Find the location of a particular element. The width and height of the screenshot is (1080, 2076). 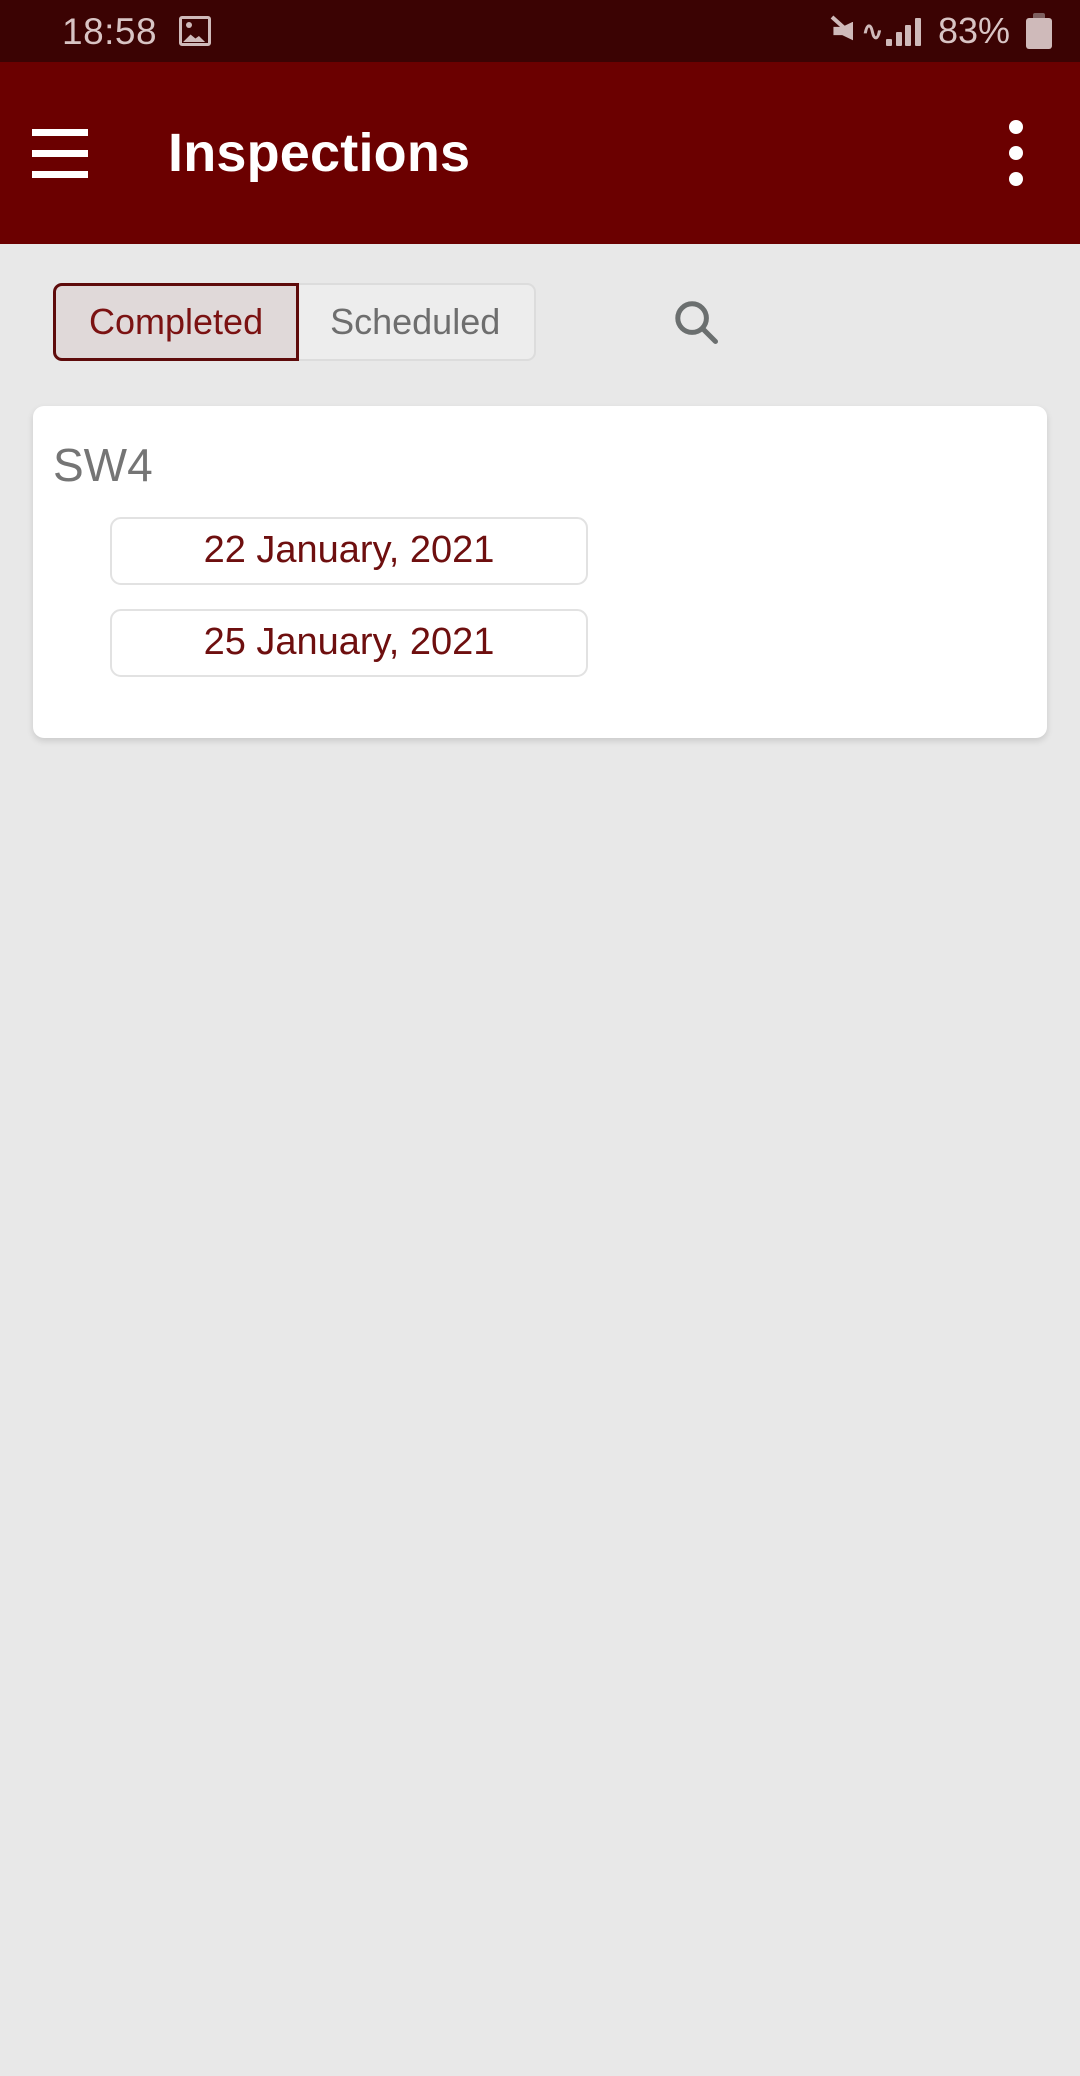

filter-toolbar: Completed Scheduled is located at coordinates (540, 322).